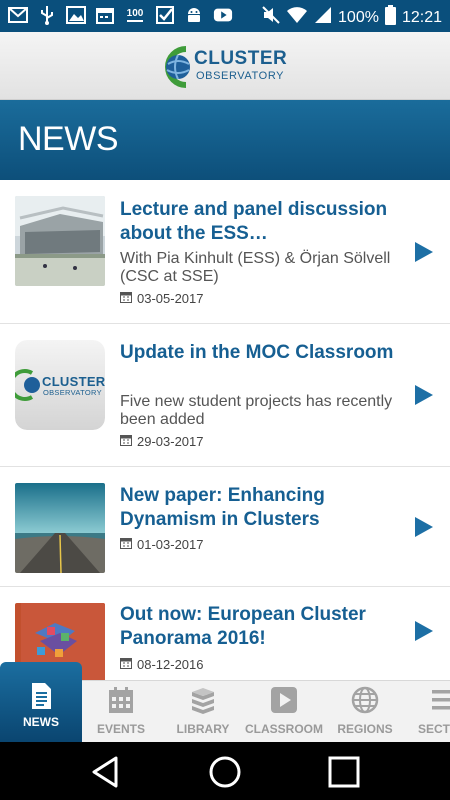 Image resolution: width=450 pixels, height=800 pixels. I want to click on status-bar: 100 100% 12:21, so click(225, 16).